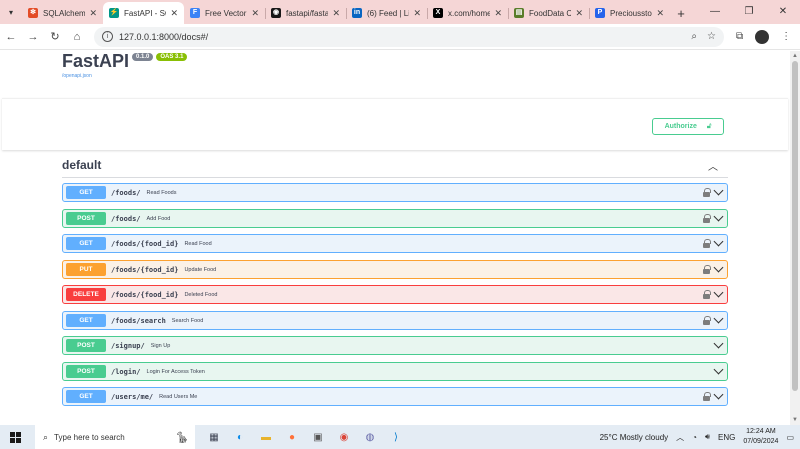  What do you see at coordinates (46, 436) in the screenshot?
I see `search-icon: ⌕` at bounding box center [46, 436].